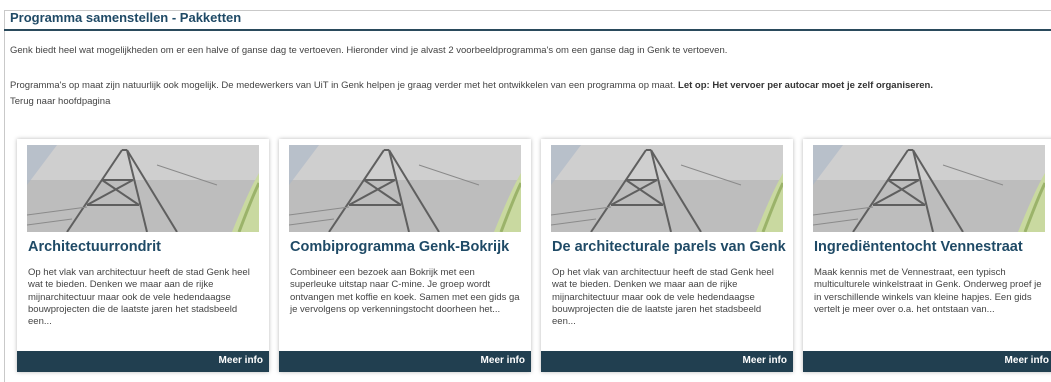 Image resolution: width=1051 pixels, height=382 pixels. Describe the element at coordinates (126, 17) in the screenshot. I see `page-title: Programma samenstellen - Pakketten` at that location.